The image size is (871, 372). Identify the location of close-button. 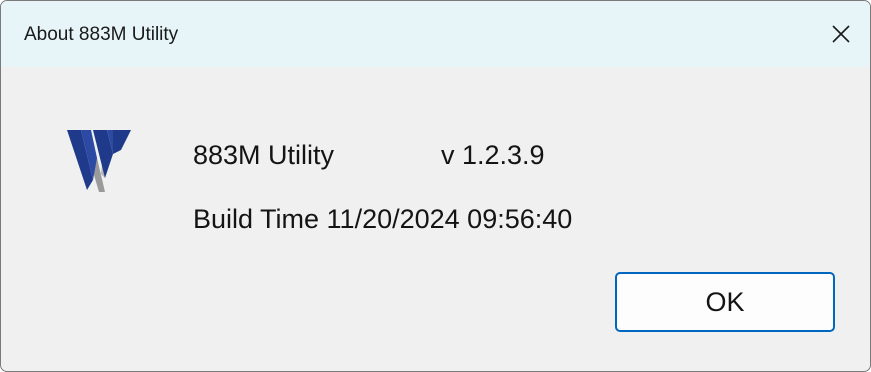
(841, 34).